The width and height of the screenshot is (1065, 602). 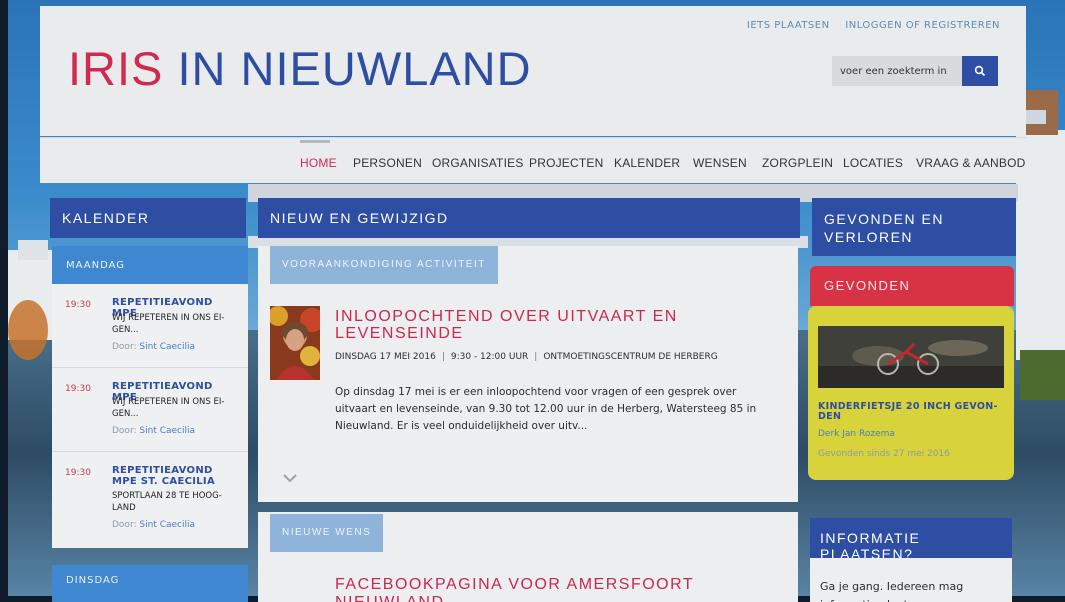 I want to click on author-avatar, so click(x=295, y=343).